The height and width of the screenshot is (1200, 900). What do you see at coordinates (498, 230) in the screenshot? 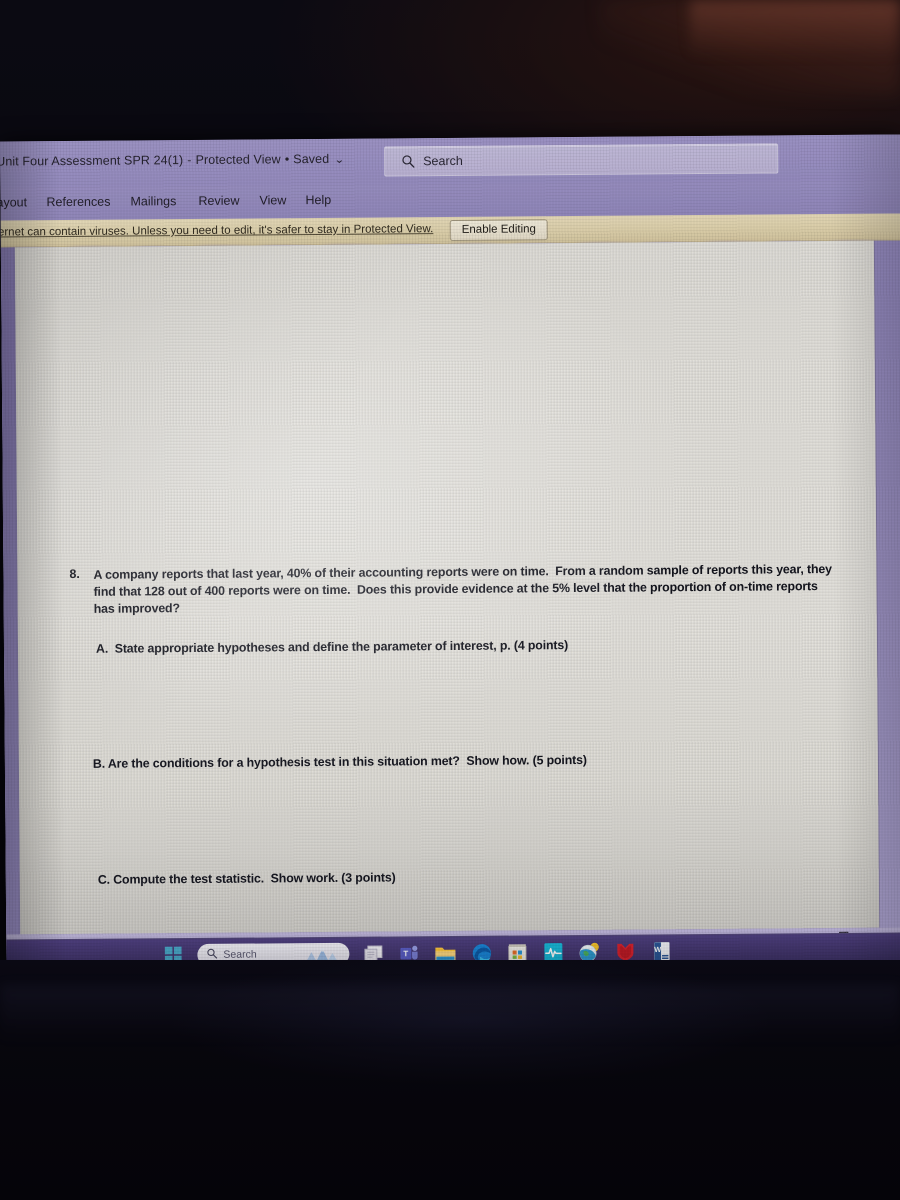
I see `enable-editing-button: Enable Editing` at bounding box center [498, 230].